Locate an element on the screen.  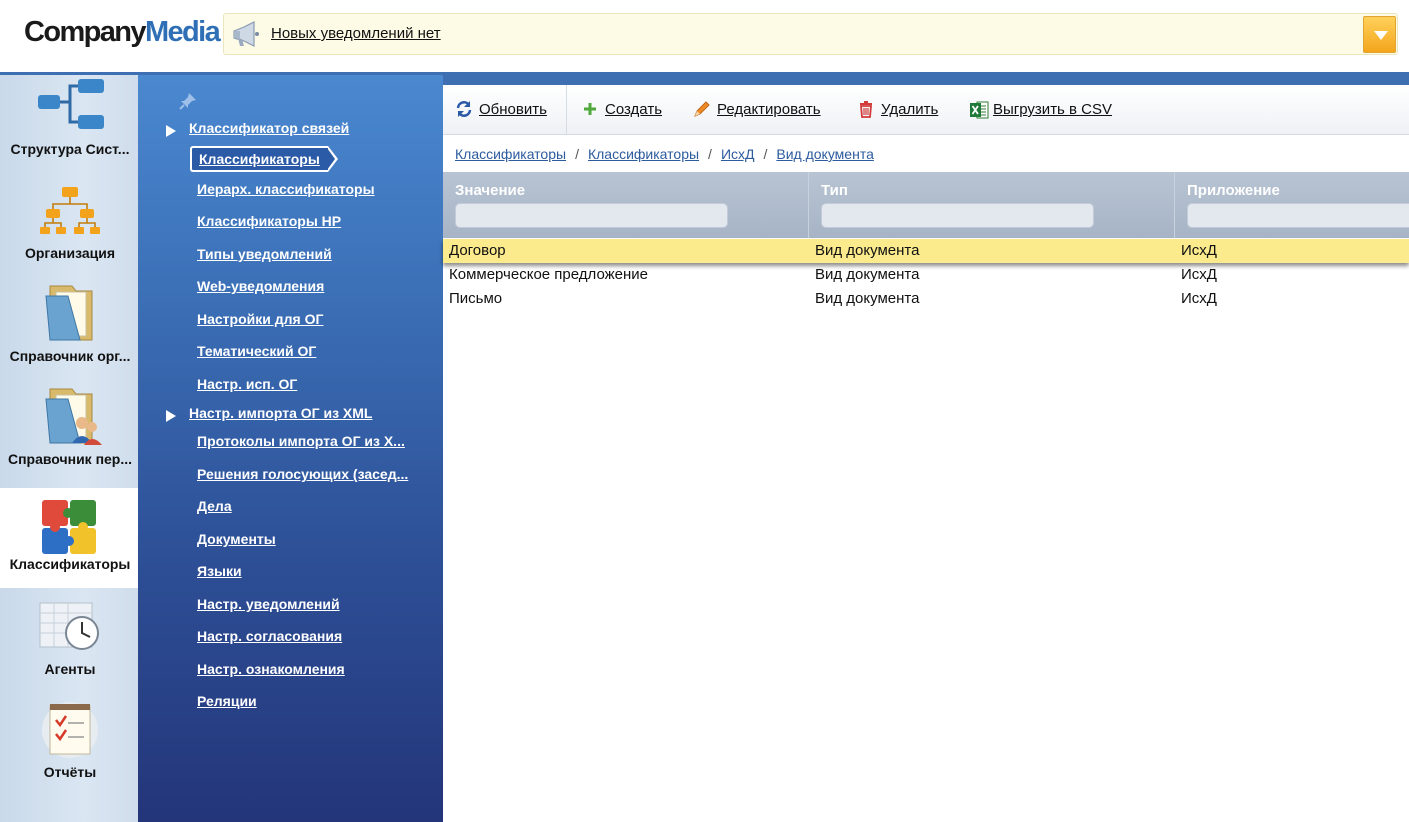
menu-item-familiarization-settings: Настр. ознакомления is located at coordinates (271, 669).